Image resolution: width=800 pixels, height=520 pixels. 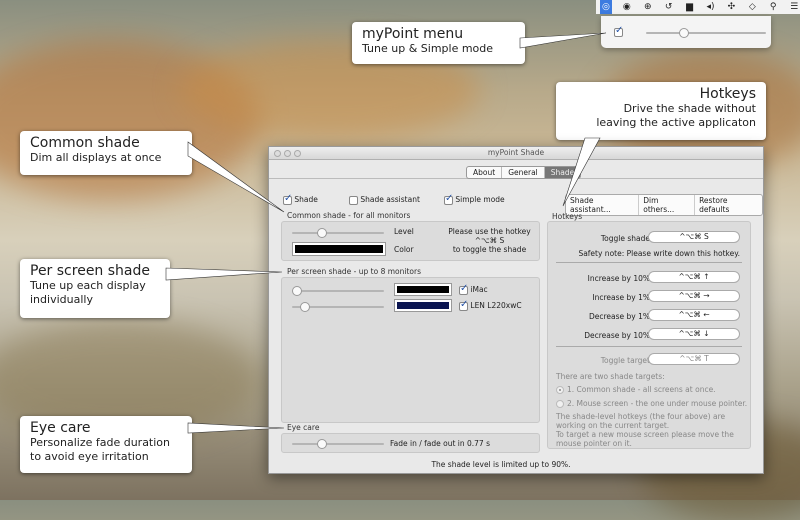 What do you see at coordinates (473, 289) in the screenshot?
I see `monitor-imac: iMac` at bounding box center [473, 289].